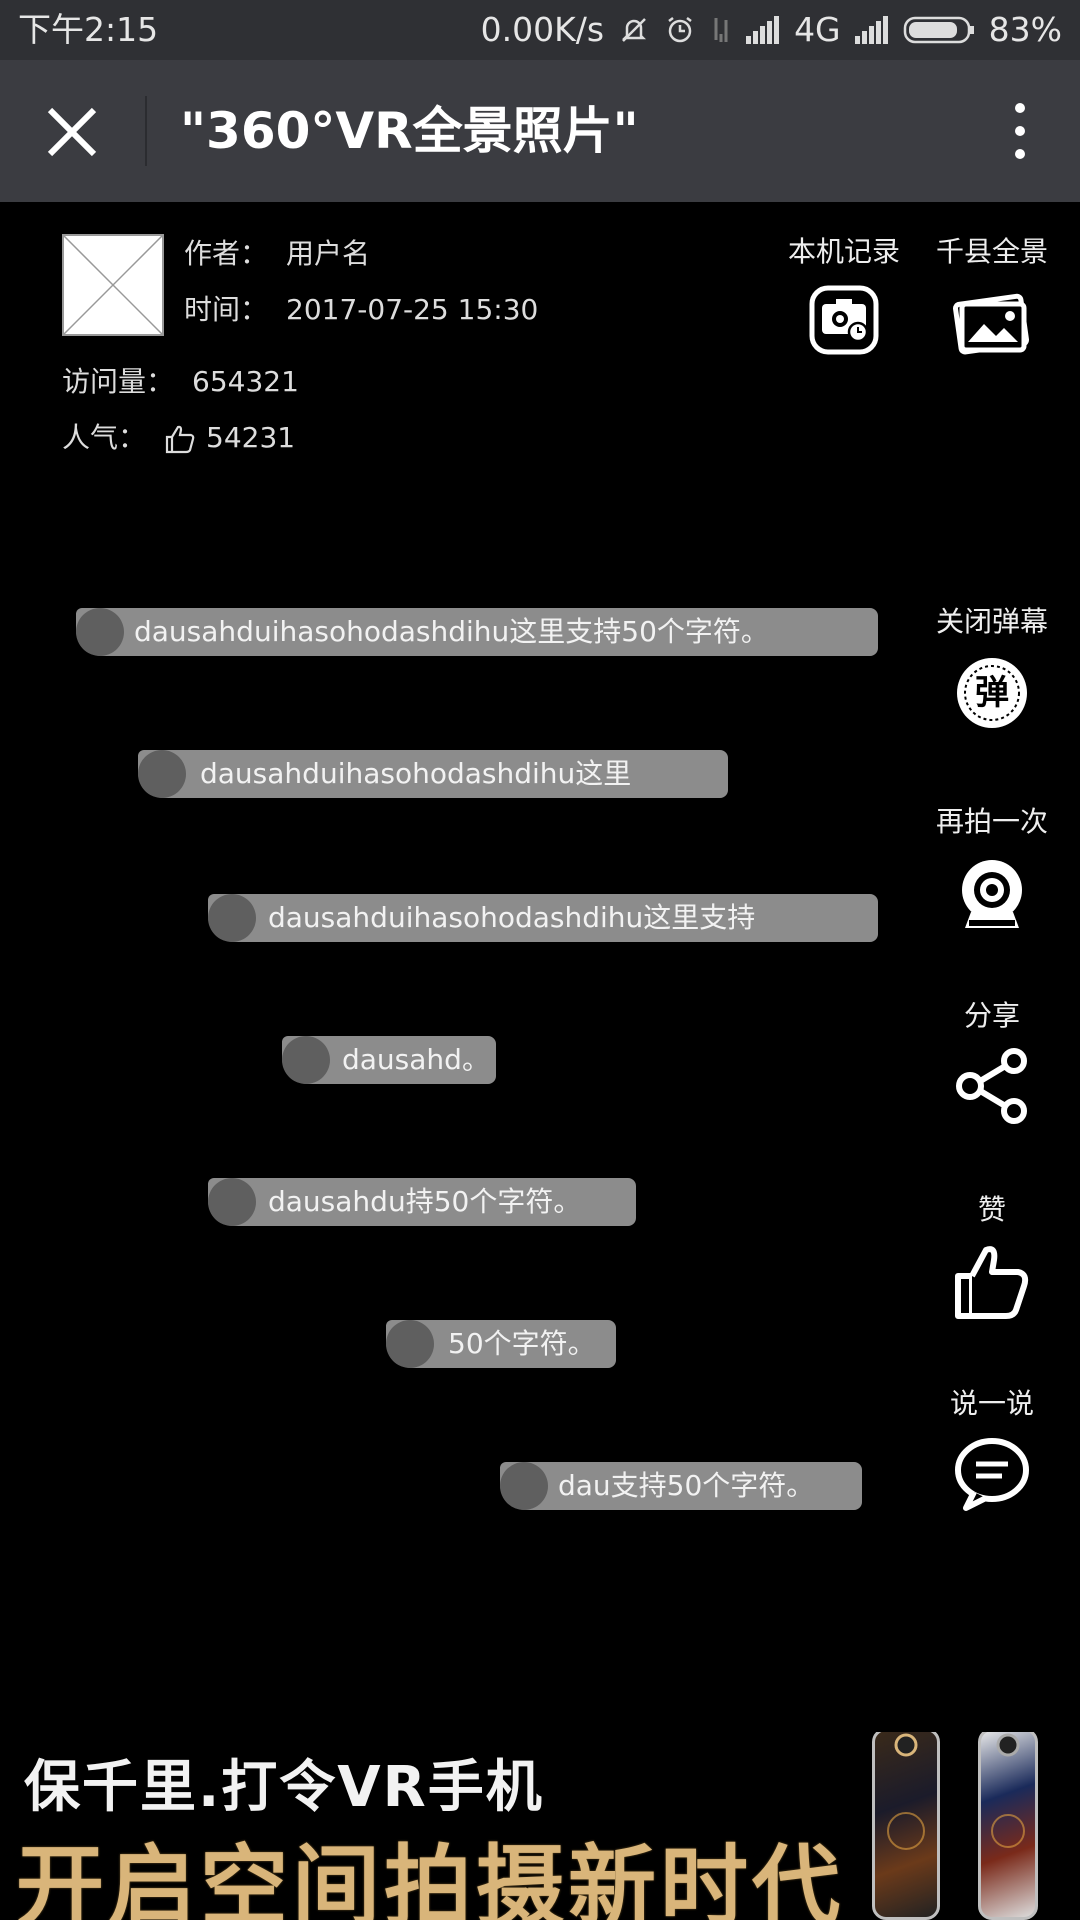 Image resolution: width=1080 pixels, height=1920 pixels. Describe the element at coordinates (992, 894) in the screenshot. I see `webcam-icon` at that location.